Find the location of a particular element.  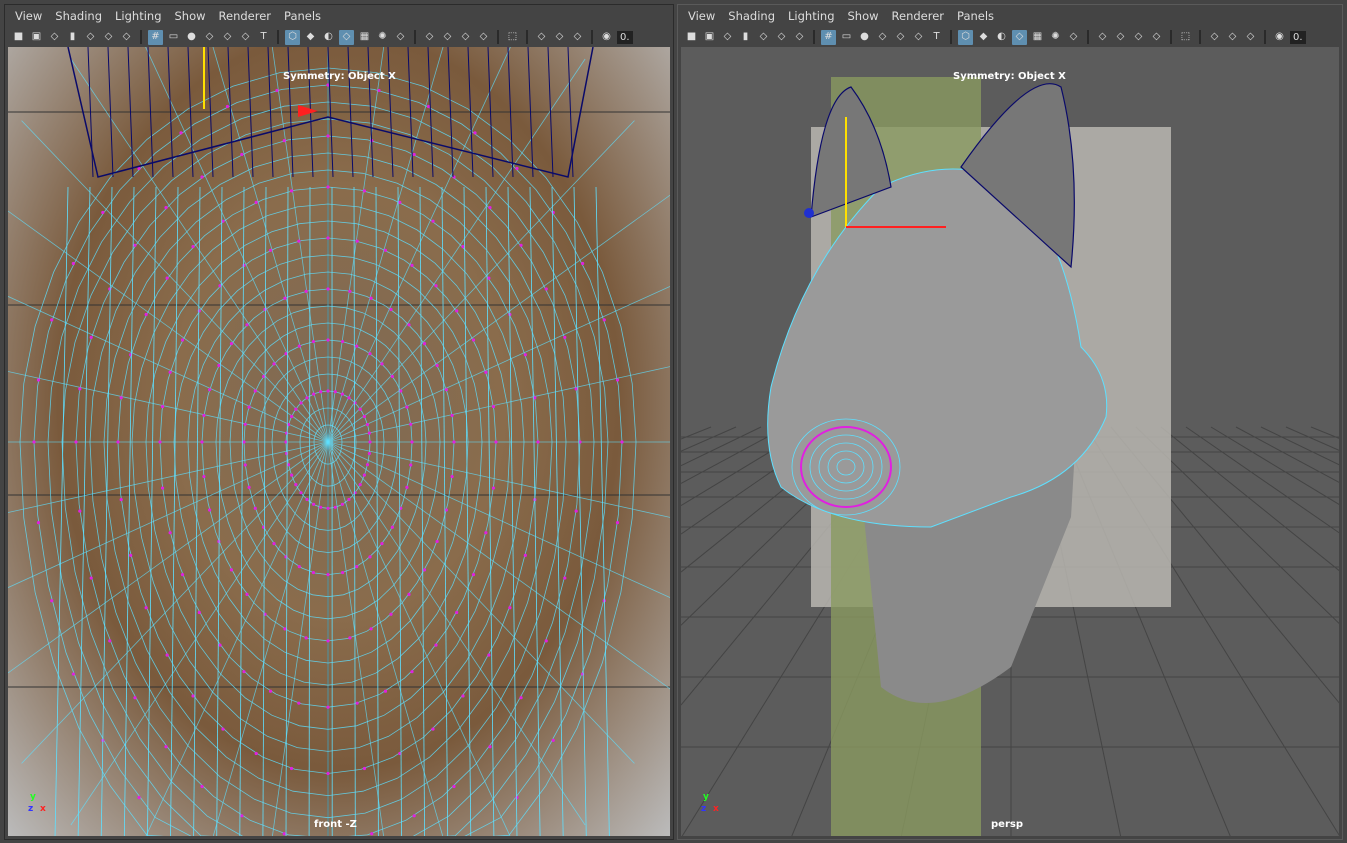

toolbar-separator is located at coordinates (1265, 37).